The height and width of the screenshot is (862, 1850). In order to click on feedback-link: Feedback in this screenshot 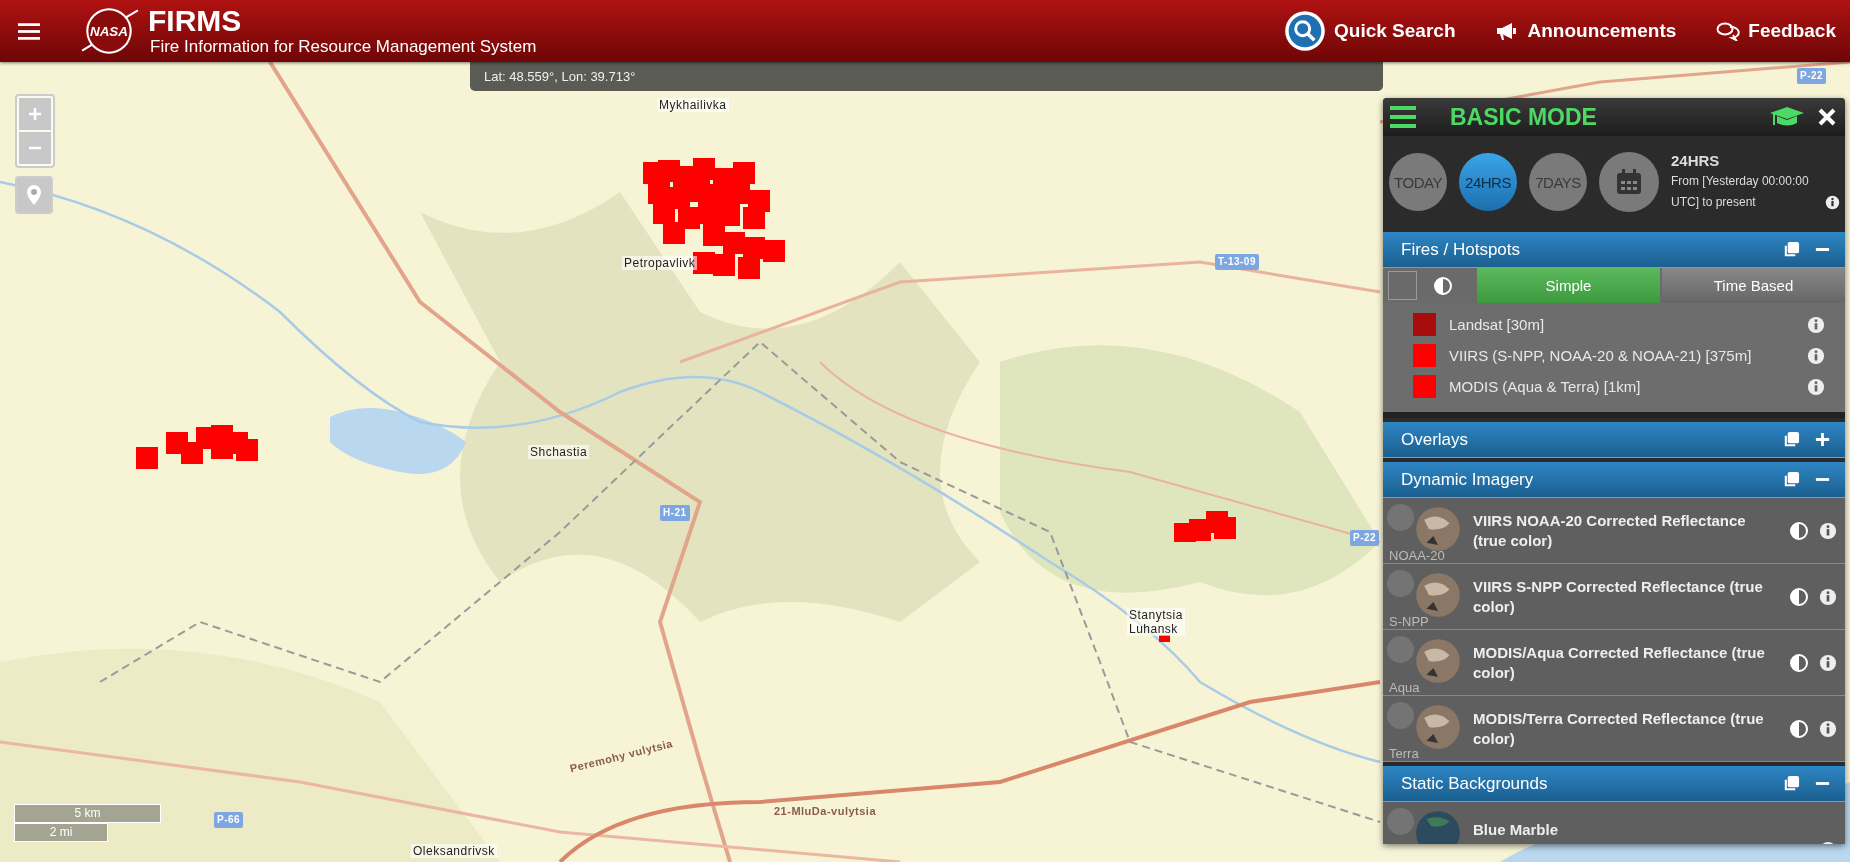, I will do `click(1776, 31)`.